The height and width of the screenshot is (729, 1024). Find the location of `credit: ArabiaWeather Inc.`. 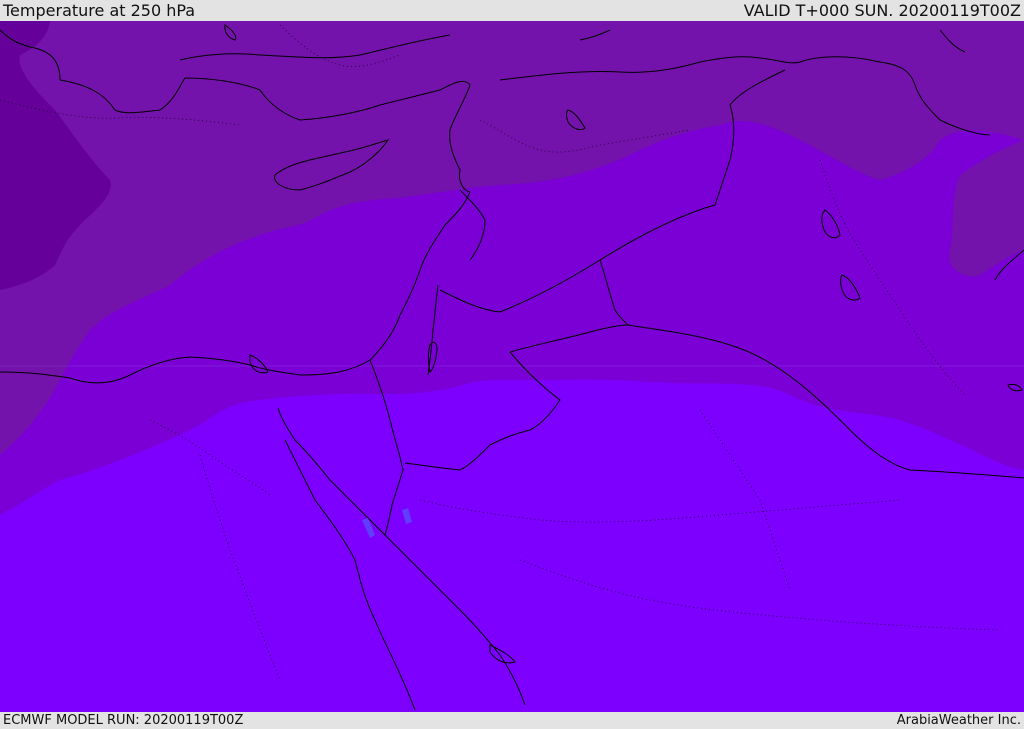

credit: ArabiaWeather Inc. is located at coordinates (958, 720).